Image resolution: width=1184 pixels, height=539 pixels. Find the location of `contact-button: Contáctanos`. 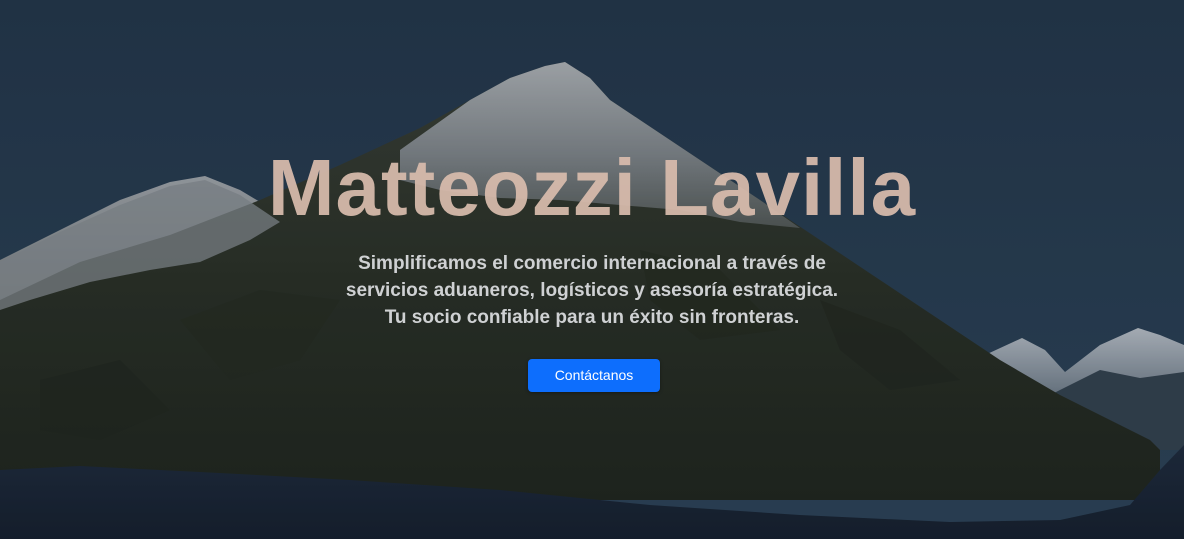

contact-button: Contáctanos is located at coordinates (594, 375).